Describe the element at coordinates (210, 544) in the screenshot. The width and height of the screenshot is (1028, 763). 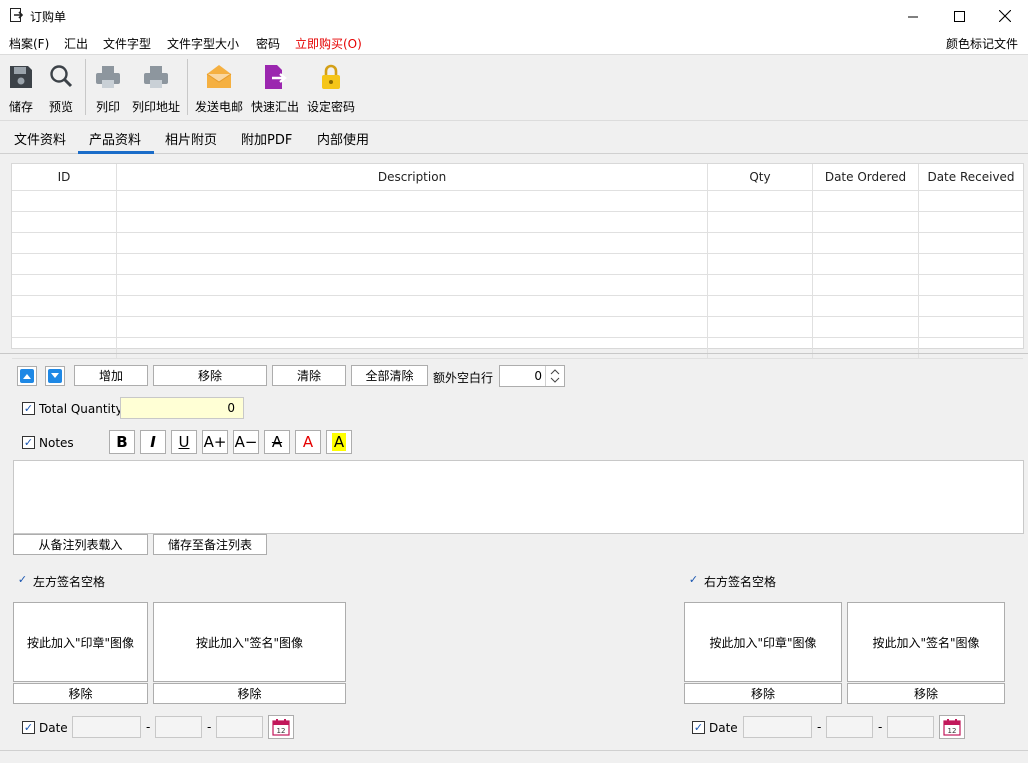
I see `save-notes-button: 储存至备注列表` at that location.